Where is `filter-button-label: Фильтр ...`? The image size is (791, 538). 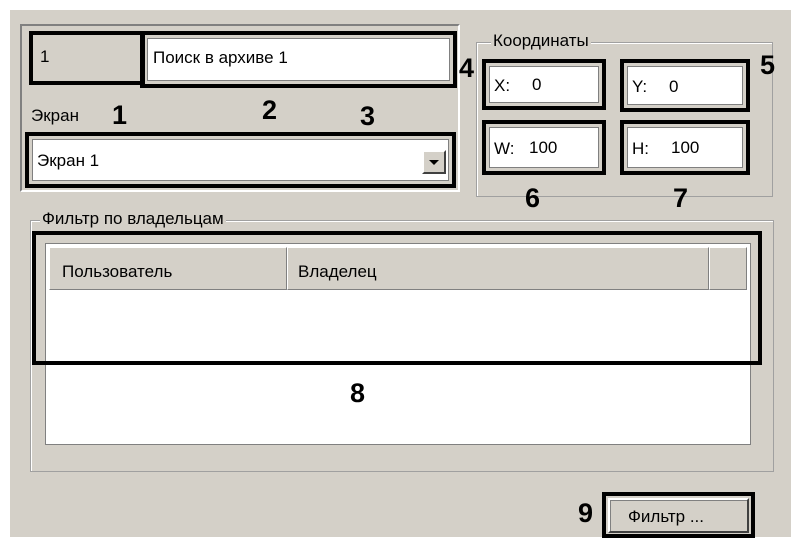 filter-button-label: Фильтр ... is located at coordinates (666, 516).